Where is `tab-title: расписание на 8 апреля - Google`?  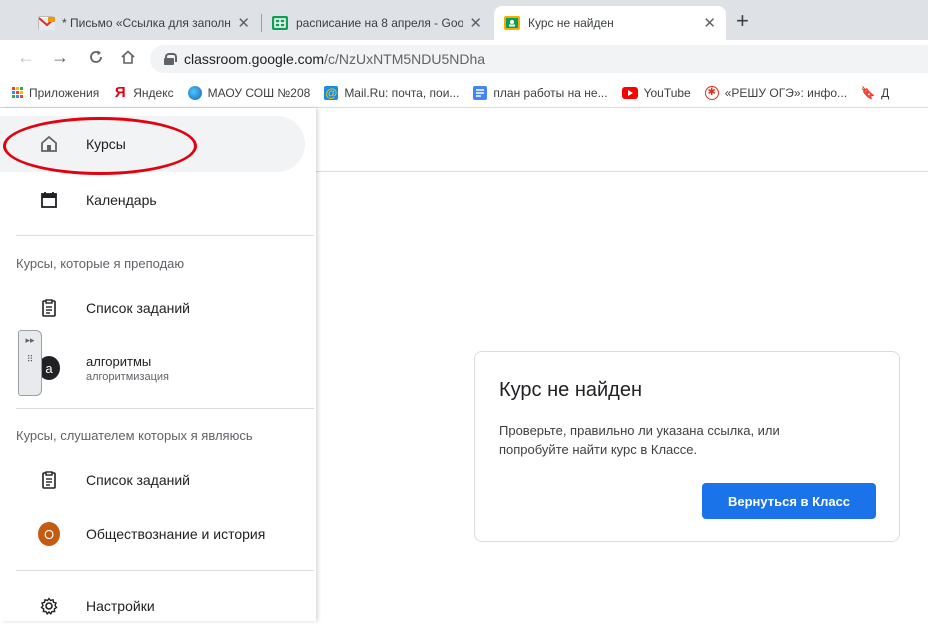 tab-title: расписание на 8 апреля - Google is located at coordinates (380, 23).